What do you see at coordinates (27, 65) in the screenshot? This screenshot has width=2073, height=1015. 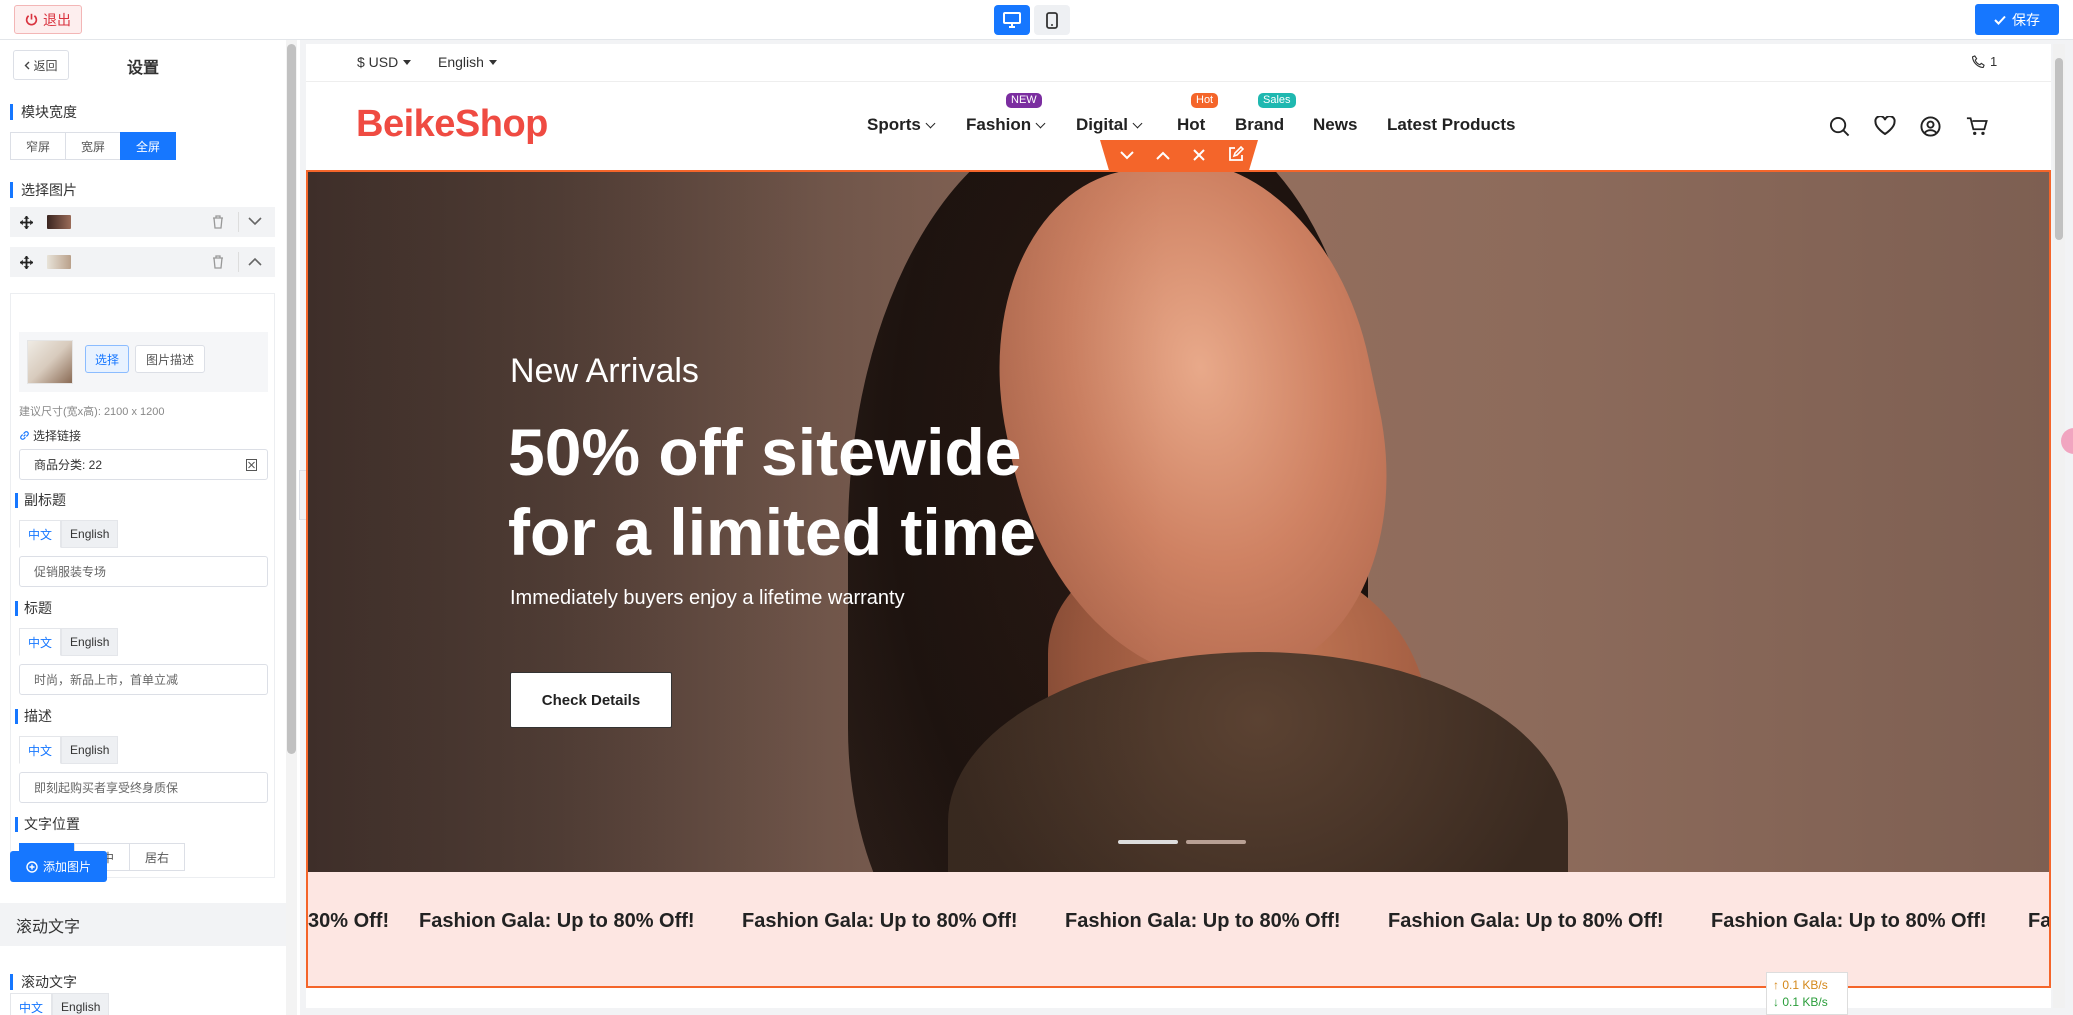 I see `chevron-left-icon` at bounding box center [27, 65].